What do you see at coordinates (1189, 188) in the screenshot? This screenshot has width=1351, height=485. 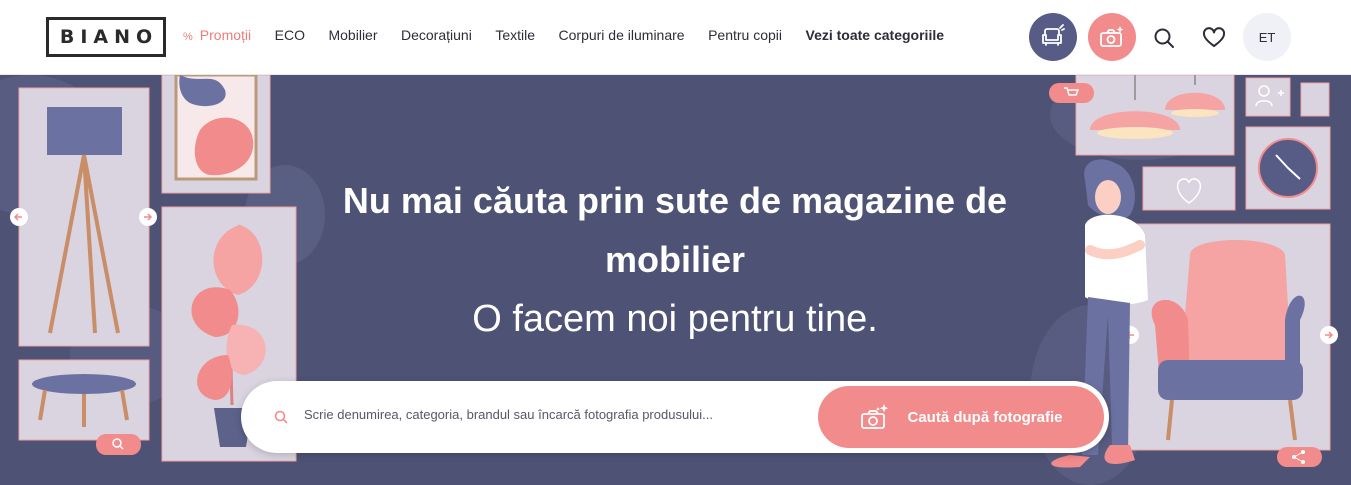 I see `heart-frame-card` at bounding box center [1189, 188].